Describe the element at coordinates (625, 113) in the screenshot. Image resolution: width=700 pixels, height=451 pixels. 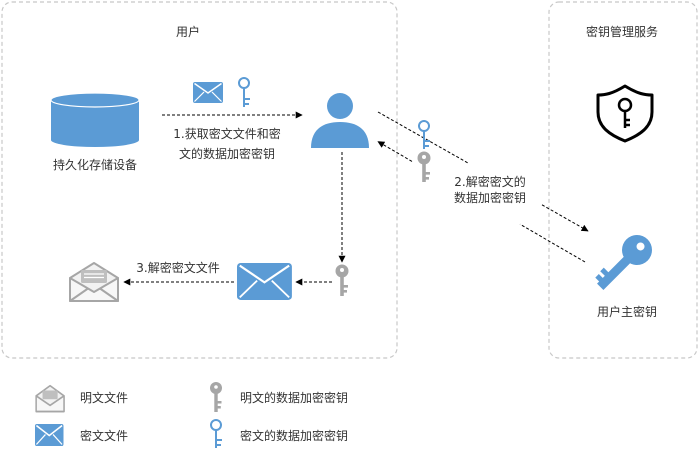
I see `shield-key-icon` at that location.